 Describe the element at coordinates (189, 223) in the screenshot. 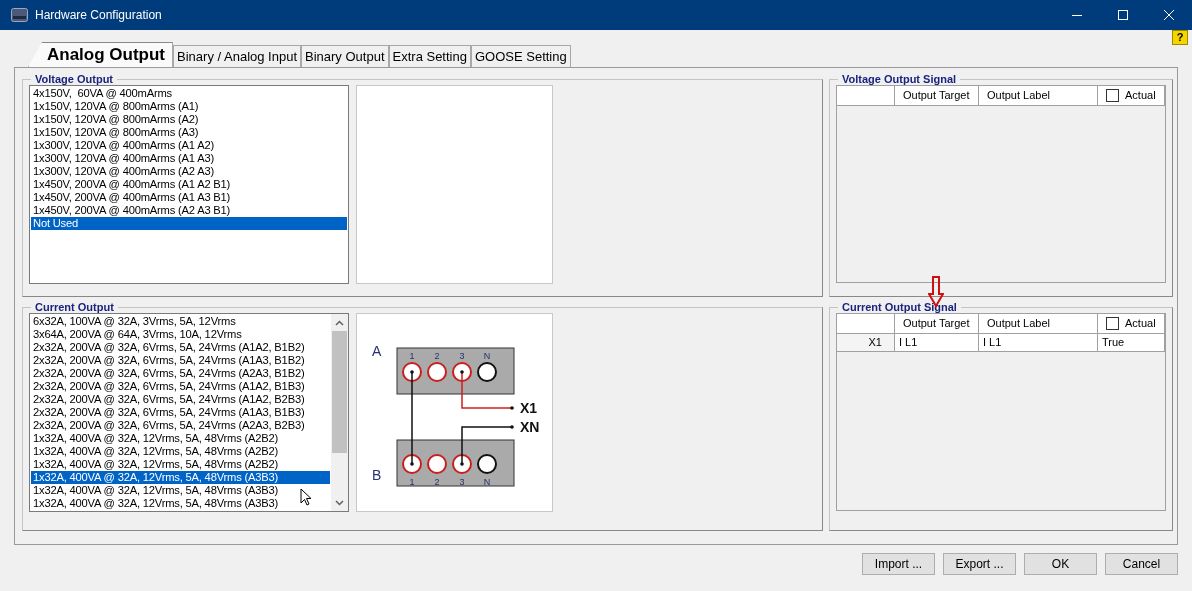

I see `list-item: Not Used` at that location.